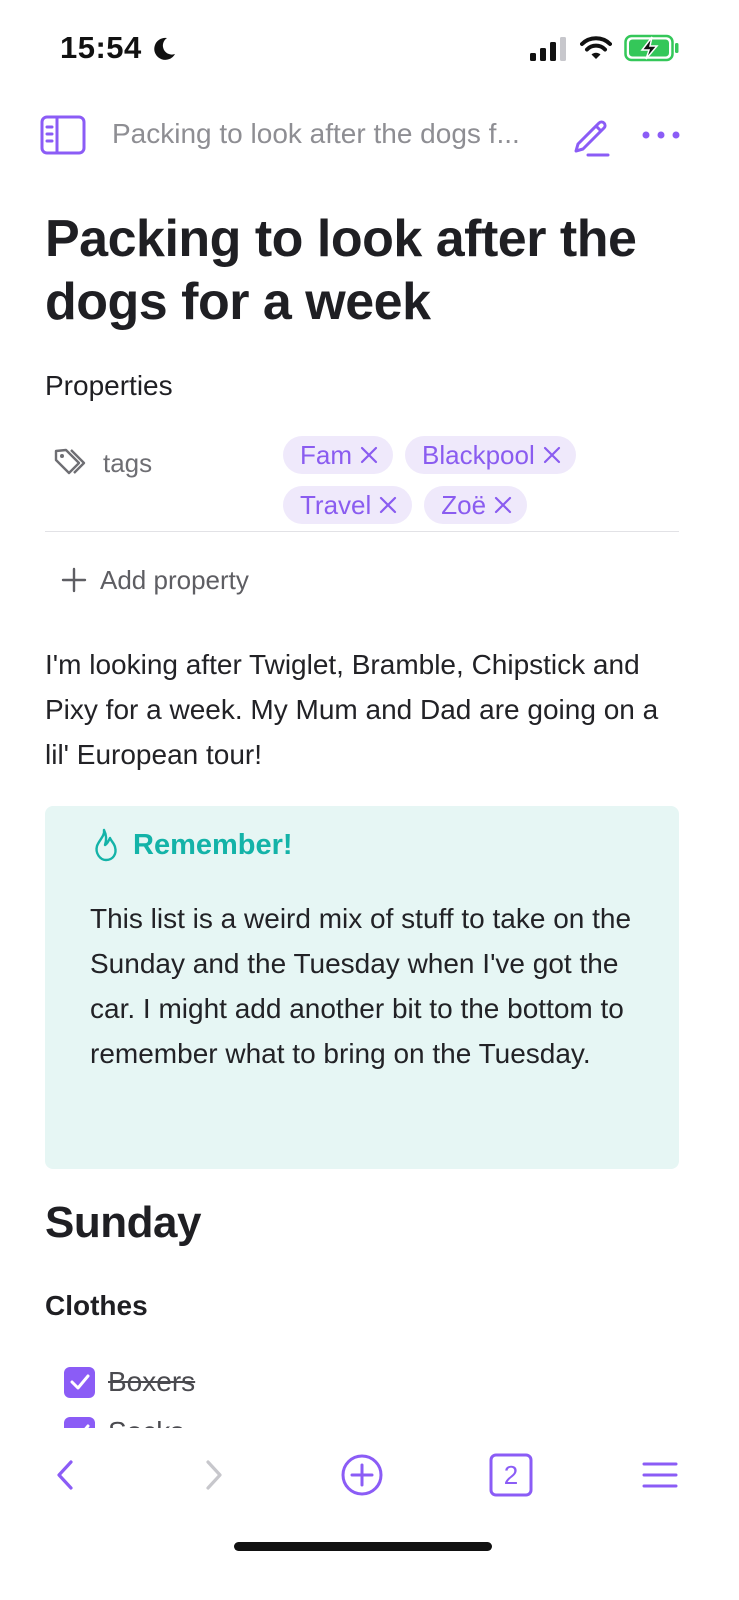  Describe the element at coordinates (123, 1223) in the screenshot. I see `section-heading: Sunday` at that location.